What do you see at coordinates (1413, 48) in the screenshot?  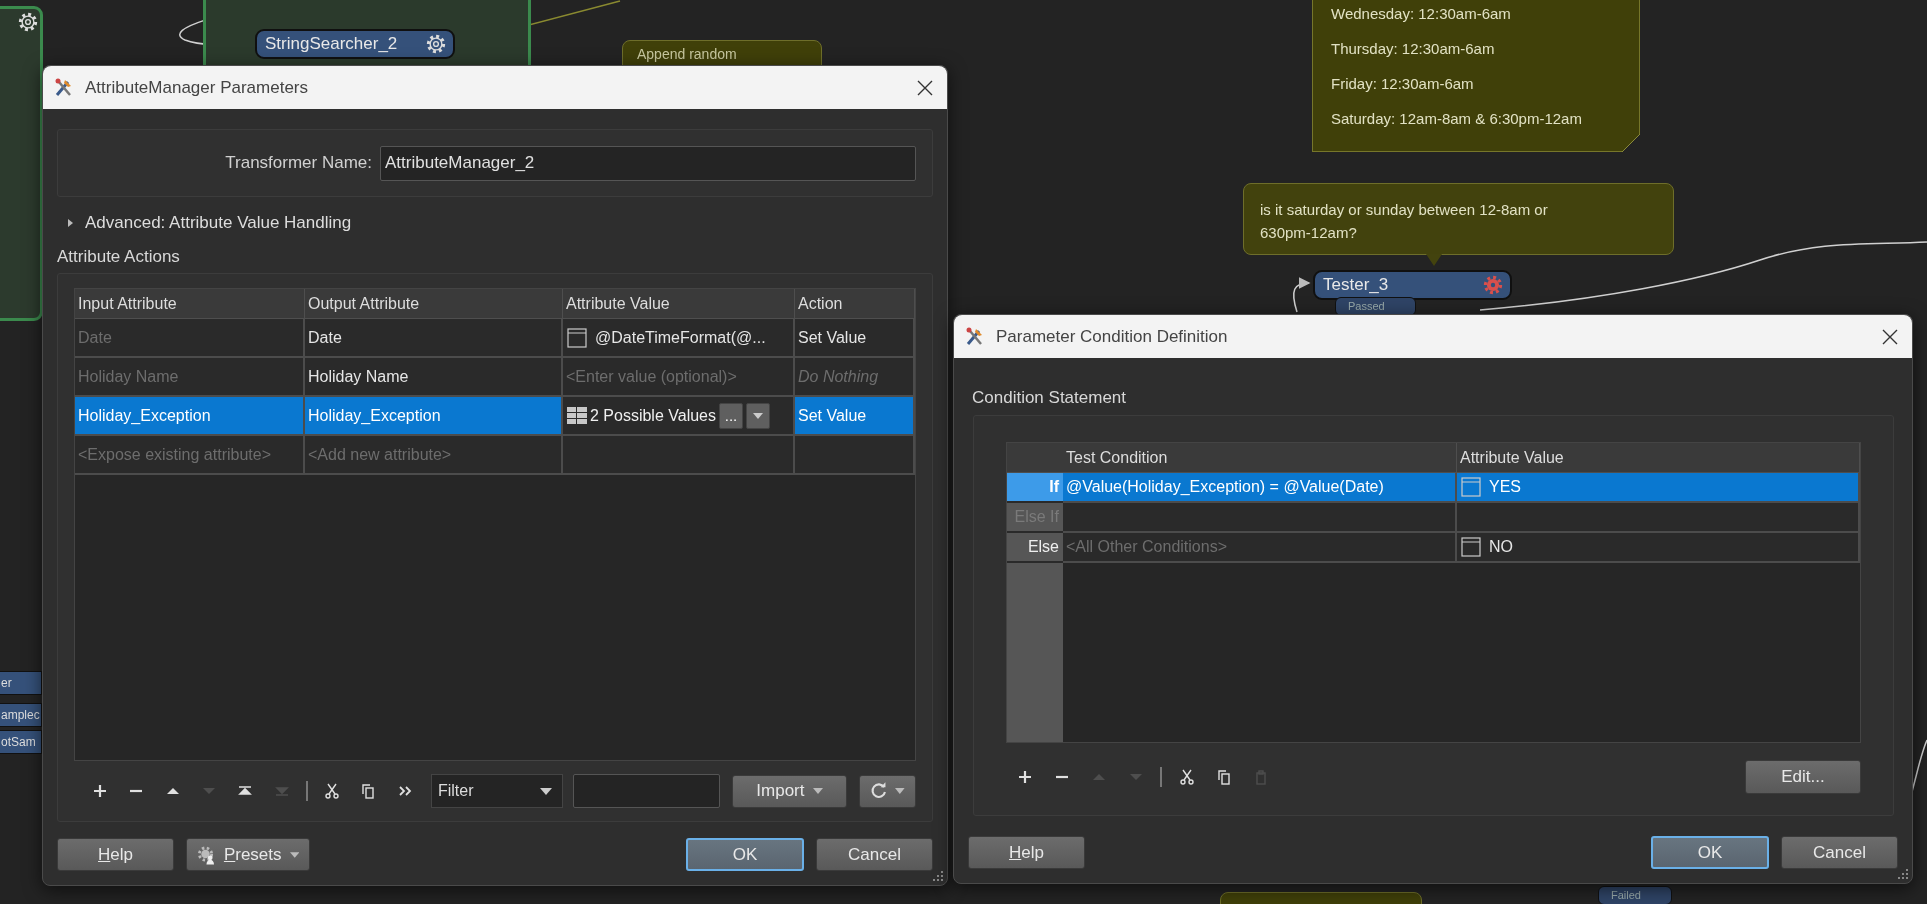 I see `annotation-text: Thursday: 12:30am-6am` at bounding box center [1413, 48].